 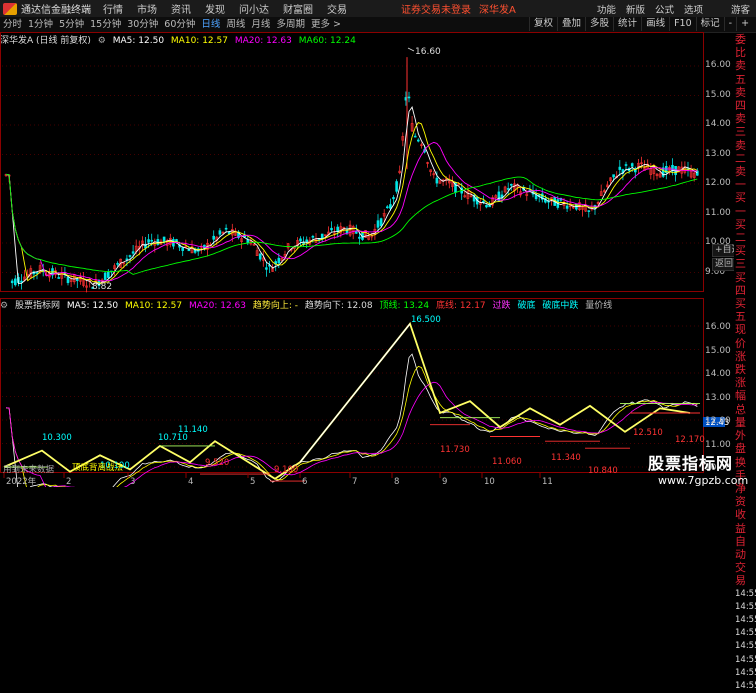 I want to click on future-data-hint: 用到未来数据, so click(x=29, y=469).